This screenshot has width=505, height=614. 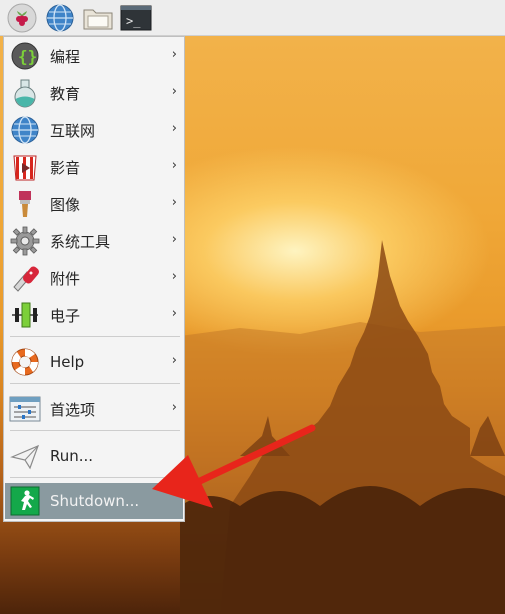 What do you see at coordinates (65, 167) in the screenshot?
I see `menu-item-label: 影音` at bounding box center [65, 167].